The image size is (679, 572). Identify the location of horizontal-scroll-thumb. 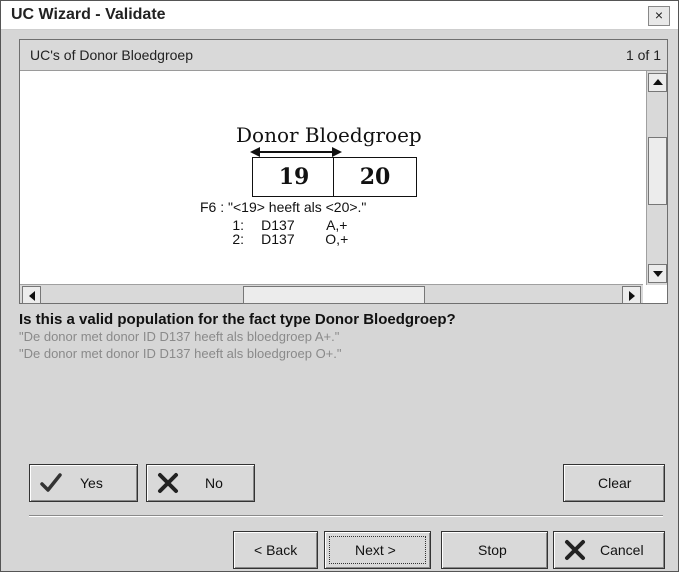
(334, 295).